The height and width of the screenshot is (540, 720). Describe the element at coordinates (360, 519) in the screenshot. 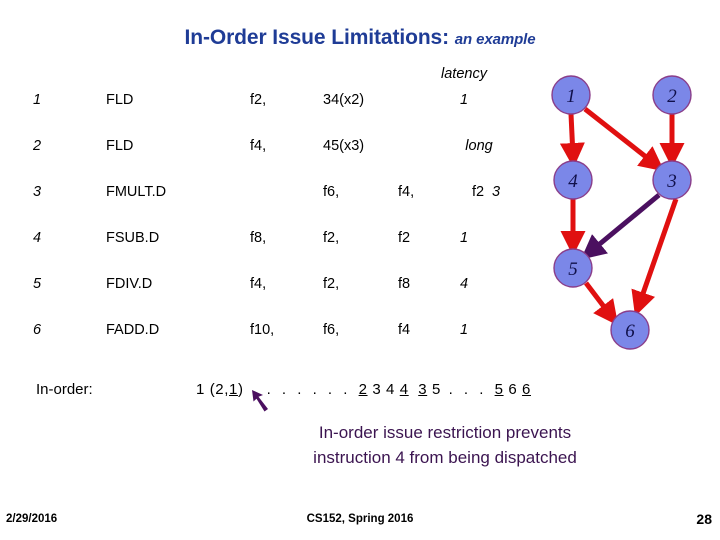

I see `footer-course: CS152, Spring 2016` at that location.